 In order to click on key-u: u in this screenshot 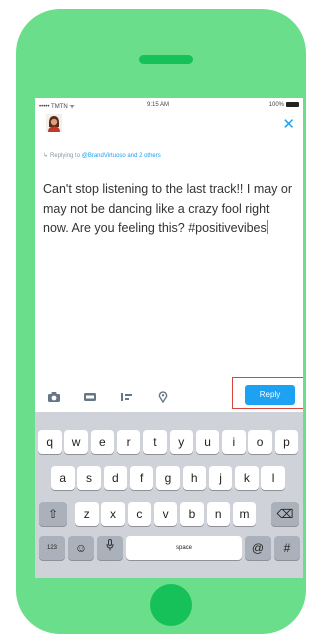, I will do `click(207, 442)`.